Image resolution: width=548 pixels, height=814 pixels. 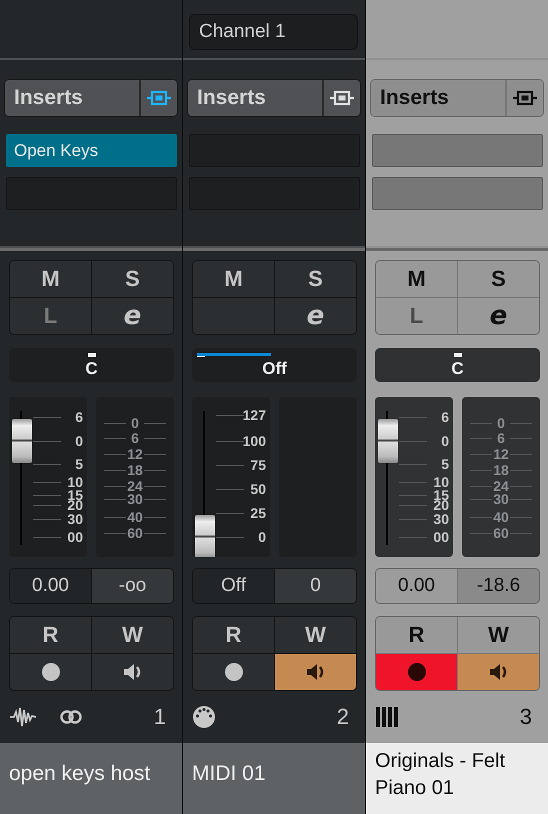 I want to click on fader-scale-label: 100, so click(x=254, y=441).